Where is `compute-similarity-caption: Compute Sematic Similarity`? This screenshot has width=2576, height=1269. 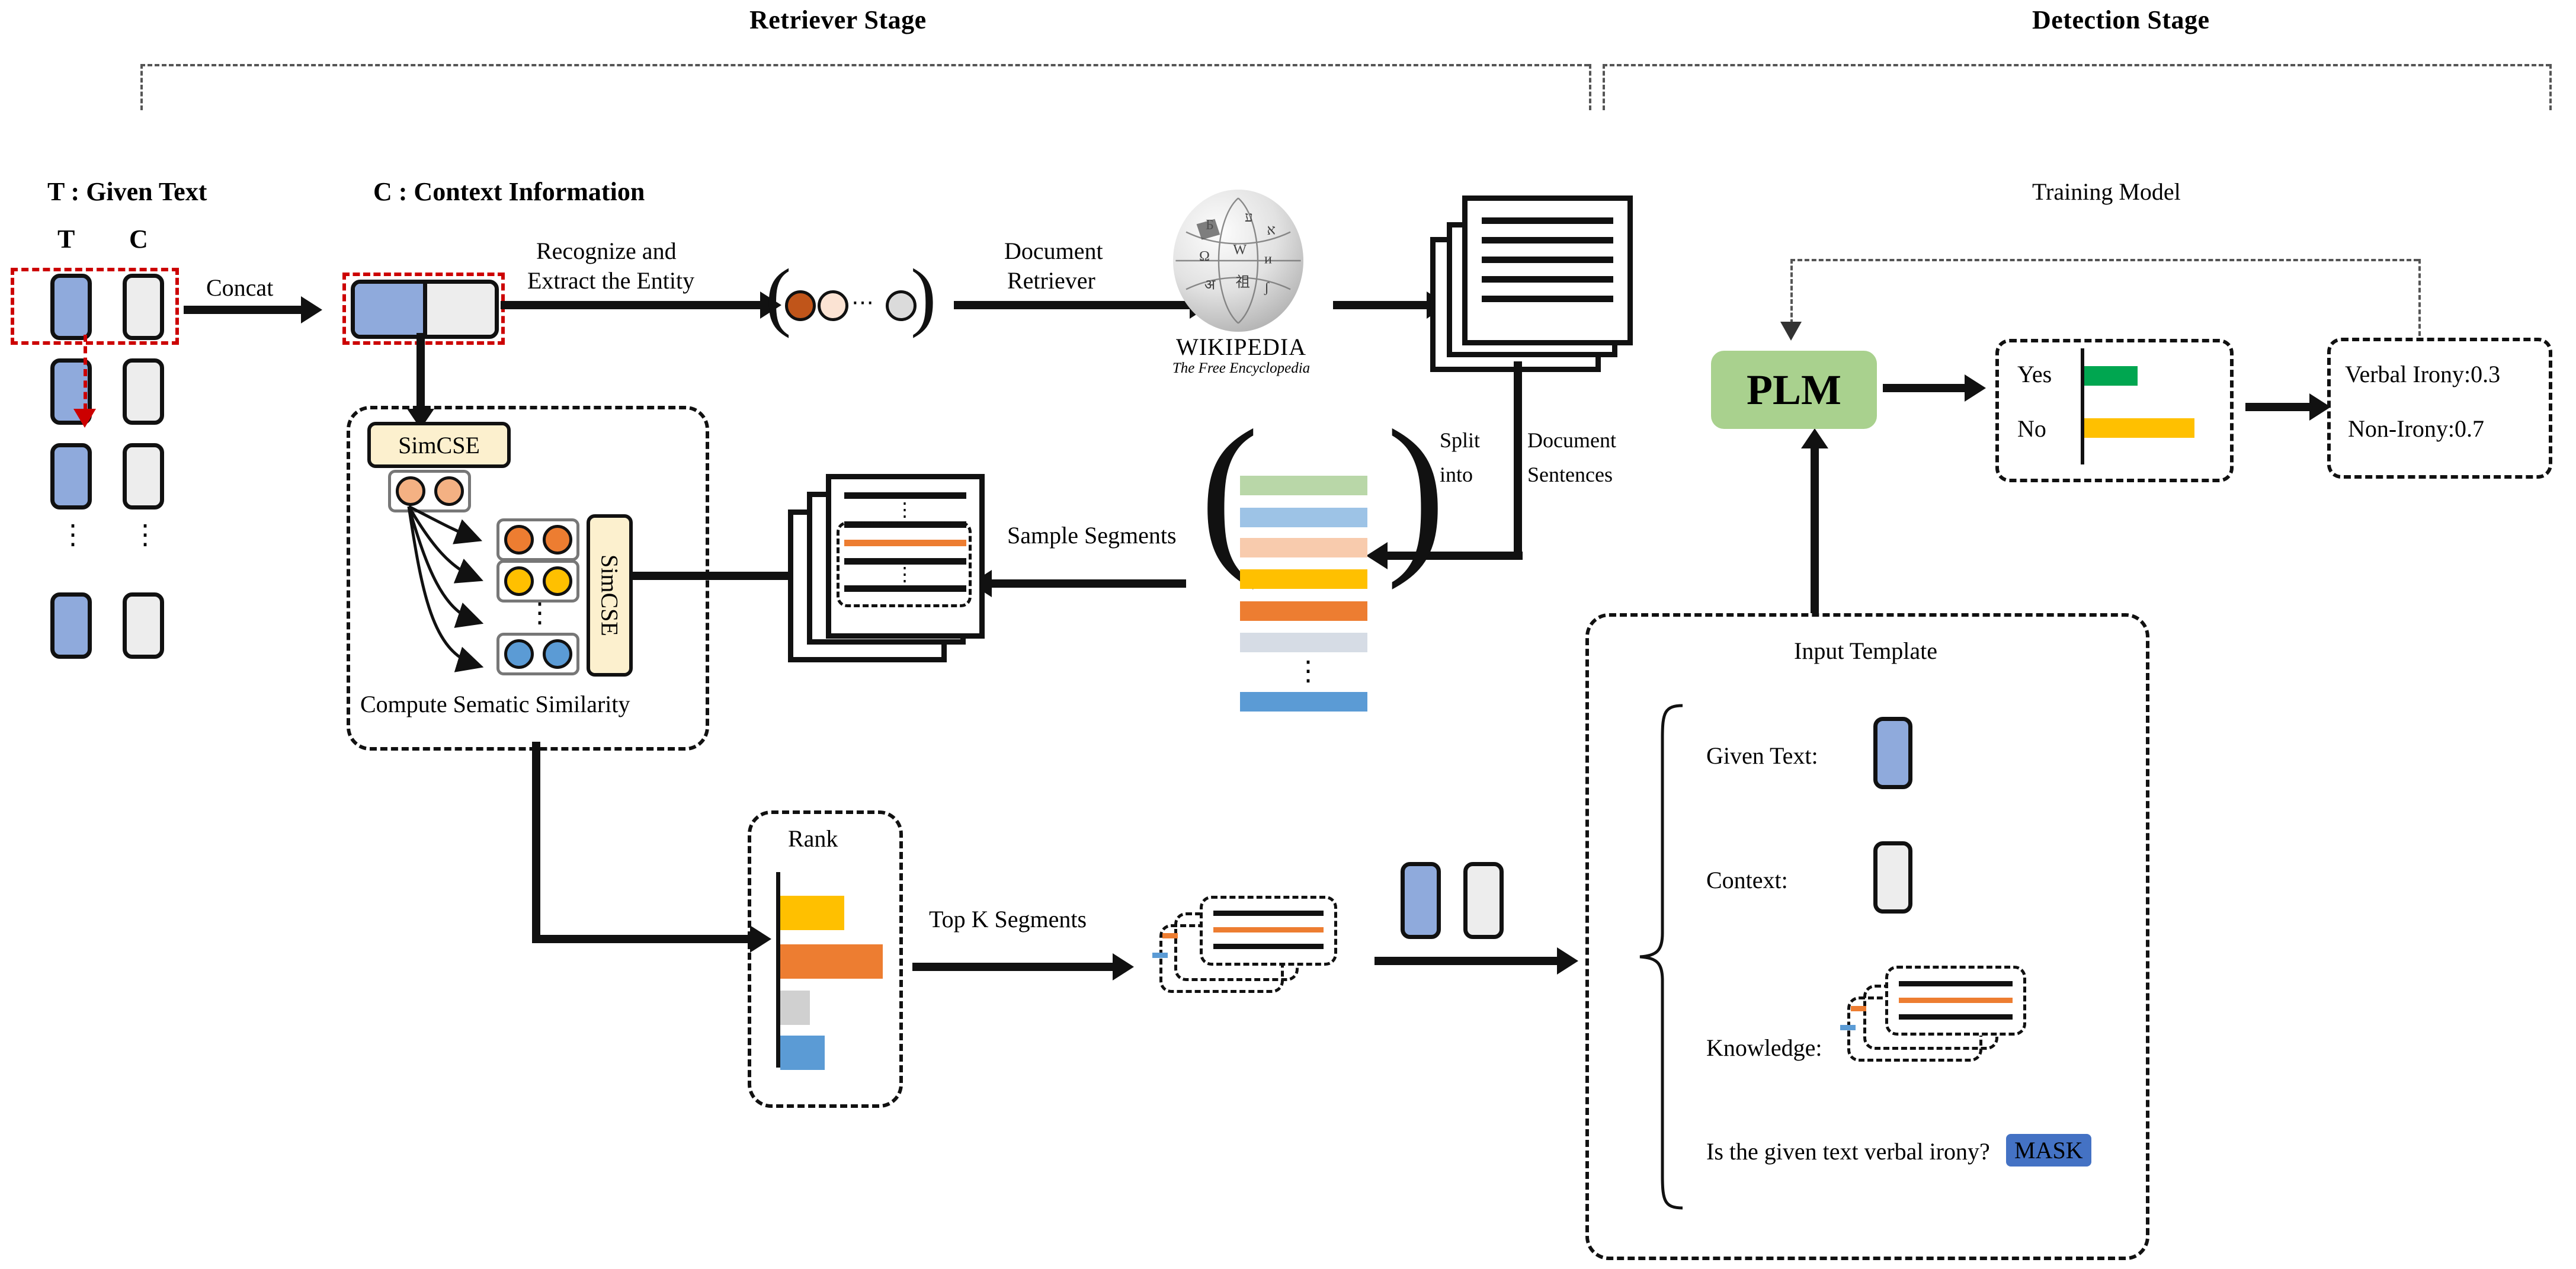 compute-similarity-caption: Compute Sematic Similarity is located at coordinates (495, 704).